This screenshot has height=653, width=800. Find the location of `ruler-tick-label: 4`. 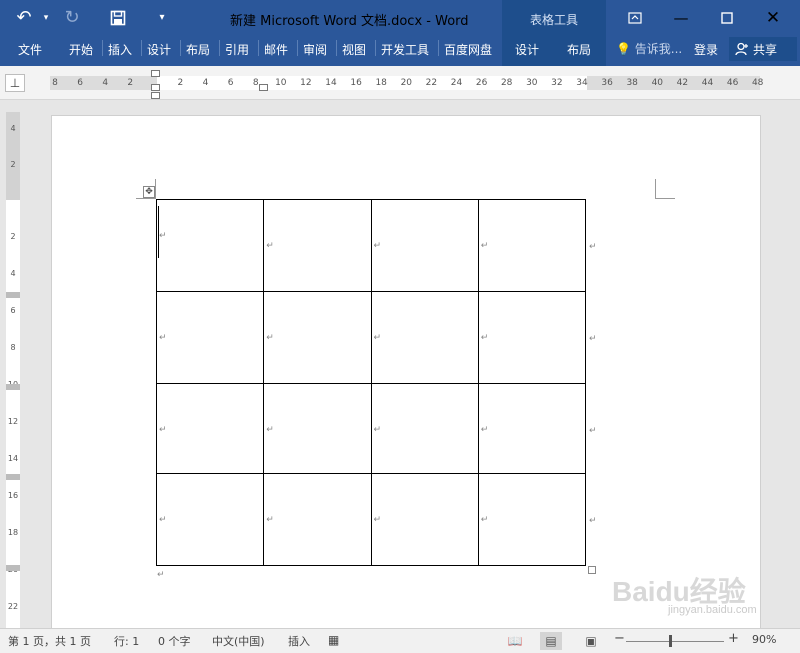

ruler-tick-label: 4 is located at coordinates (105, 83).